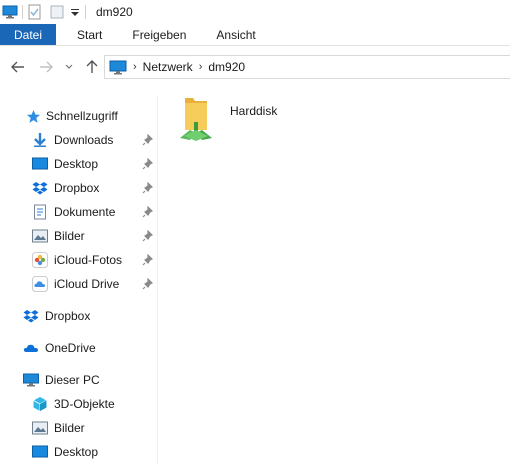 The width and height of the screenshot is (510, 464). What do you see at coordinates (236, 119) in the screenshot?
I see `network-share-item: Harddisk` at bounding box center [236, 119].